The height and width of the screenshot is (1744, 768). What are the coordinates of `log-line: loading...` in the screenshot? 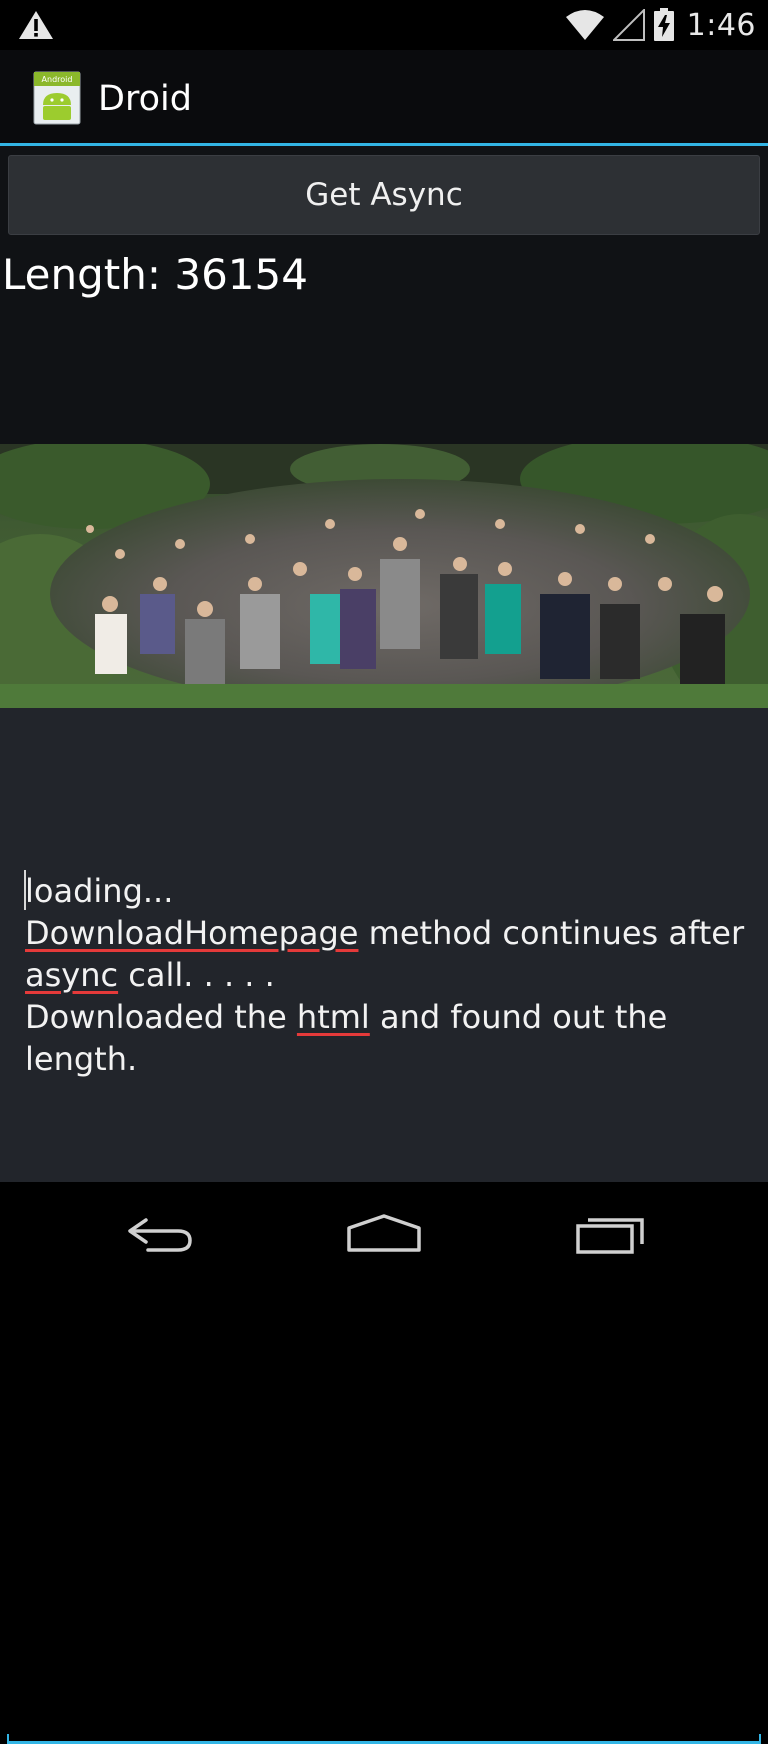 It's located at (387, 891).